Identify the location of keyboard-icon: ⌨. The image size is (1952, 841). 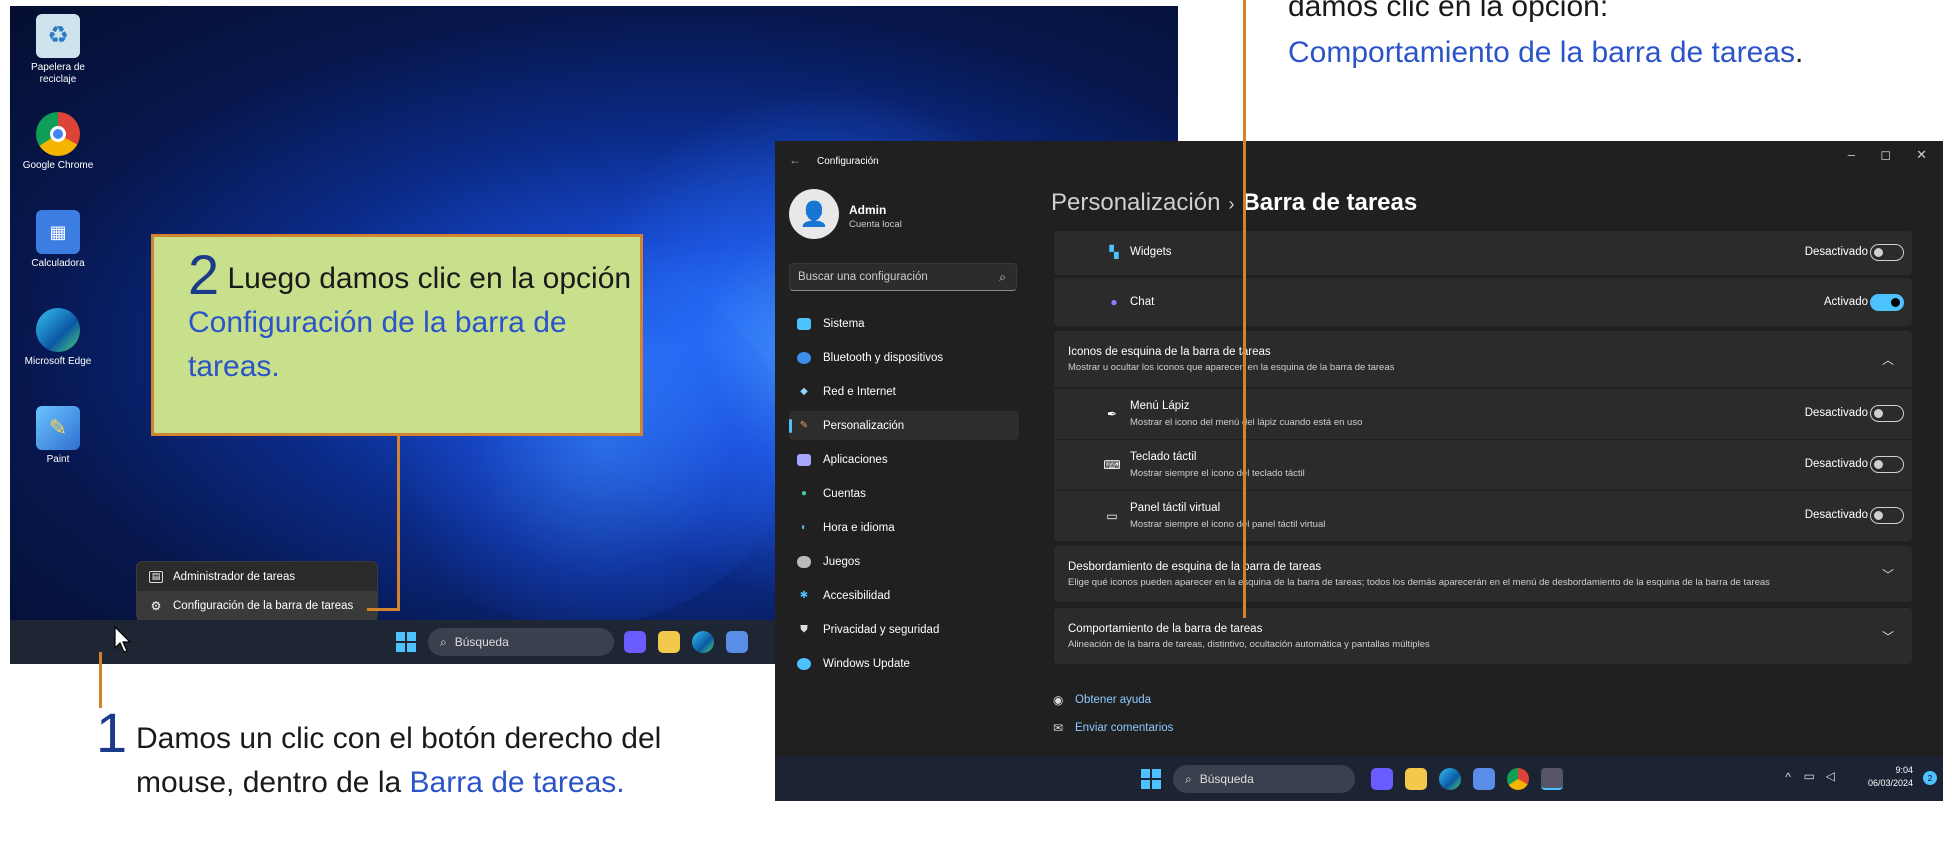
(1112, 465).